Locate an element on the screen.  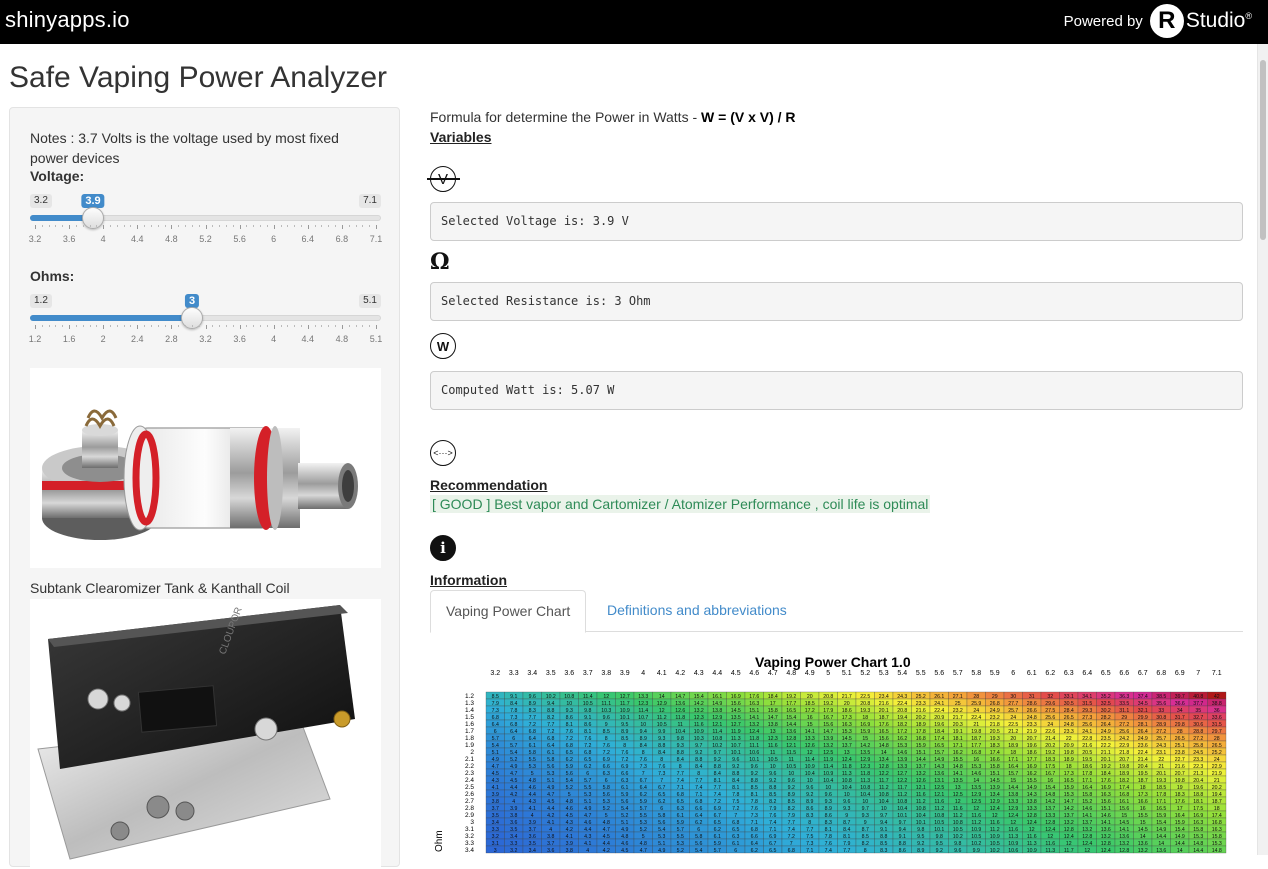
voltage-tick-label: 4 is located at coordinates (103, 239).